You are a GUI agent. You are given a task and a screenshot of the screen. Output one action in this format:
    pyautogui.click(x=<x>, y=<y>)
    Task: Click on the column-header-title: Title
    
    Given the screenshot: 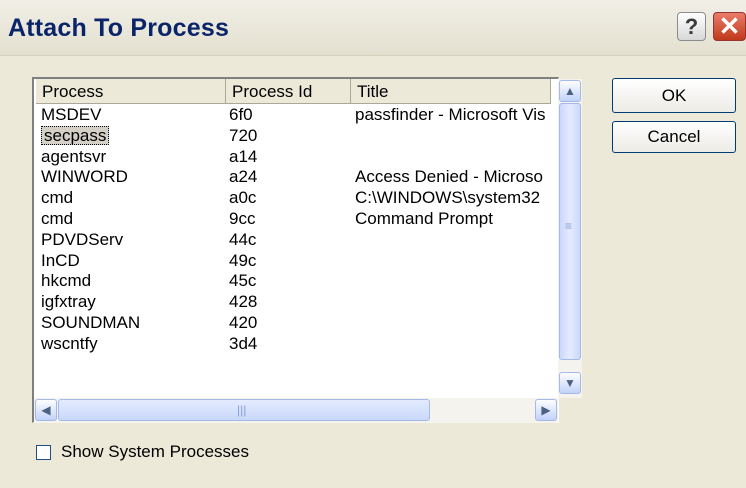 What is the action you would take?
    pyautogui.click(x=451, y=91)
    